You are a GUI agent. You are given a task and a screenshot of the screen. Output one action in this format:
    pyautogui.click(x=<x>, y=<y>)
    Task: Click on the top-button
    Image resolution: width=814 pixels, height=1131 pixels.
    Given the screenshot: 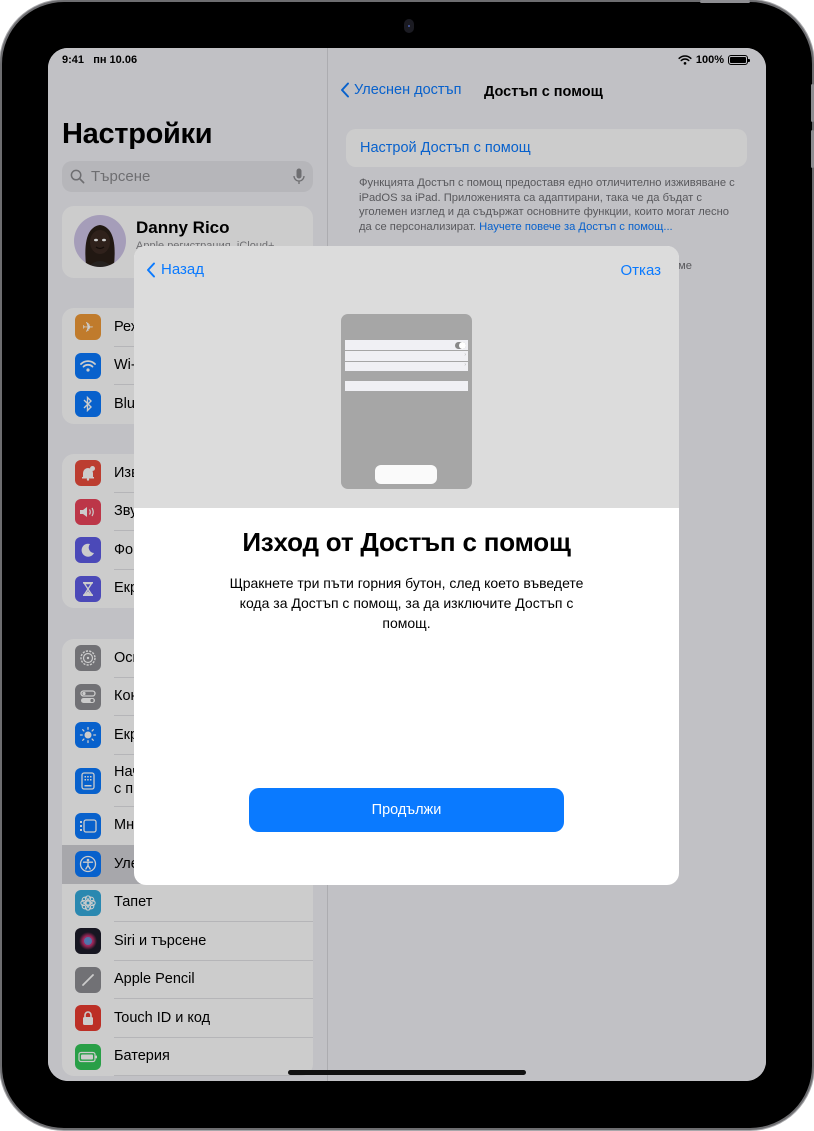 What is the action you would take?
    pyautogui.click(x=725, y=1)
    